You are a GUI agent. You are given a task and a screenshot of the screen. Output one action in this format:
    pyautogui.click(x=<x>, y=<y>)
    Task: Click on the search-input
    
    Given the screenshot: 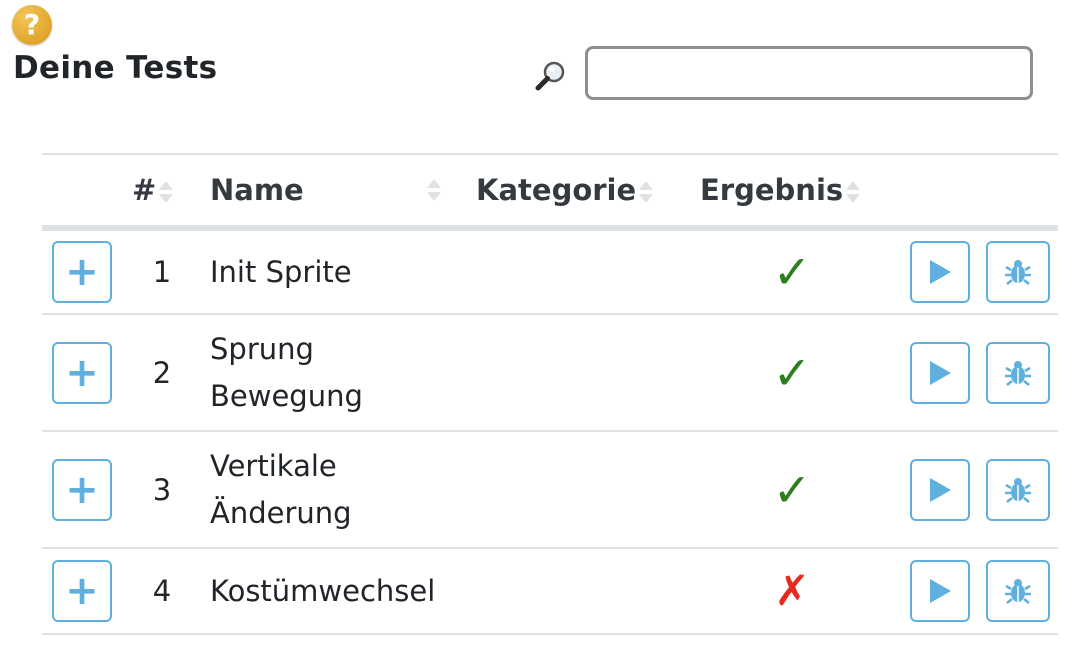 What is the action you would take?
    pyautogui.click(x=809, y=73)
    